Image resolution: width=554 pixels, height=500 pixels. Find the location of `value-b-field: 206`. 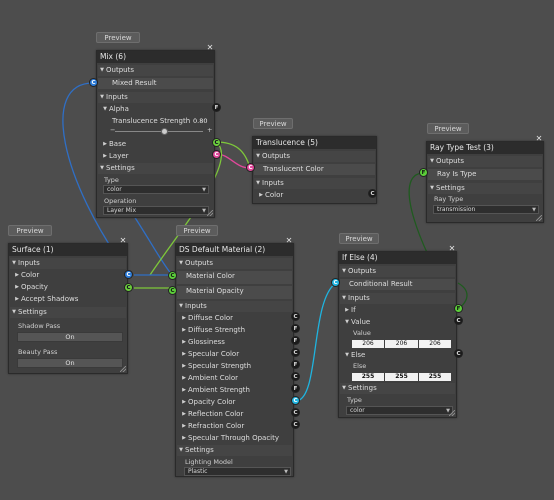

value-b-field: 206 is located at coordinates (435, 344).